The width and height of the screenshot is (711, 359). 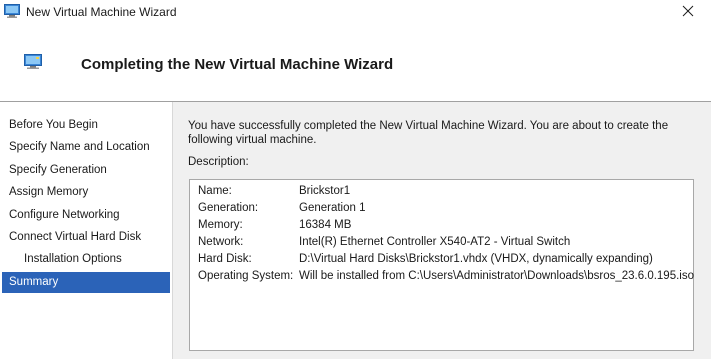 What do you see at coordinates (325, 191) in the screenshot?
I see `summary-value: Brickstor1` at bounding box center [325, 191].